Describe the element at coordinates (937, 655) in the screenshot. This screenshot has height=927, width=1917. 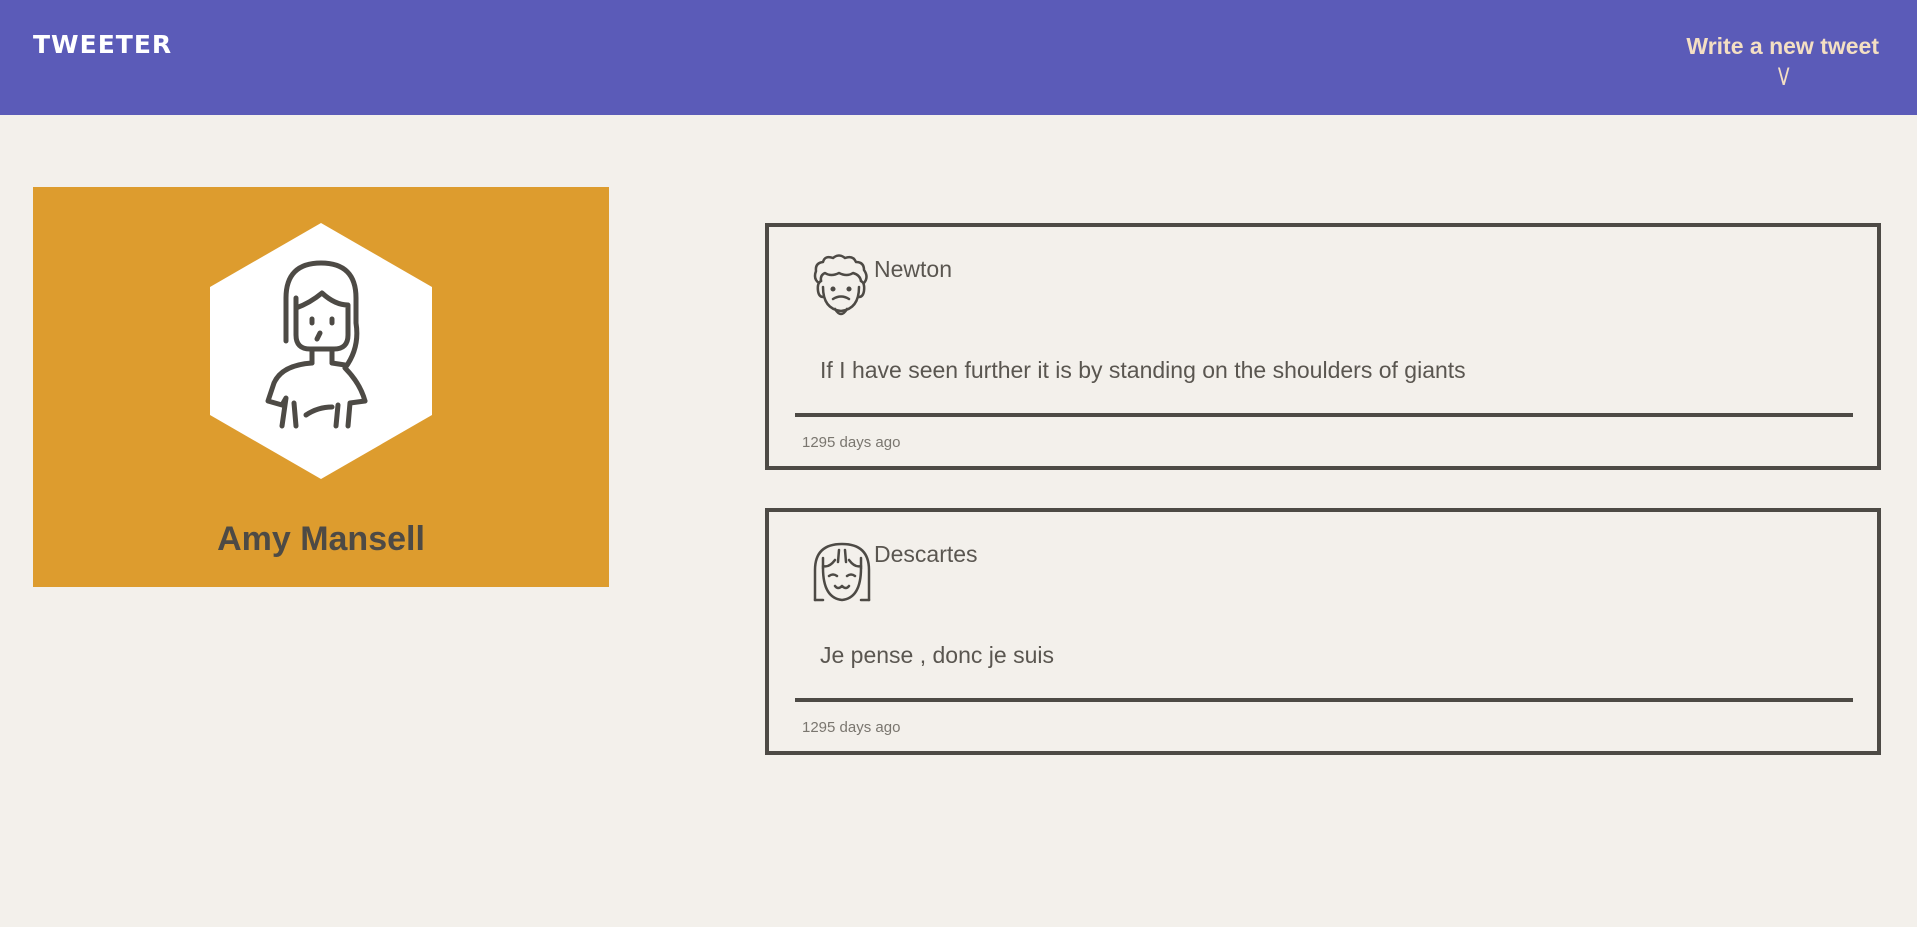
I see `tweet-text: Je pense , donc je suis` at that location.